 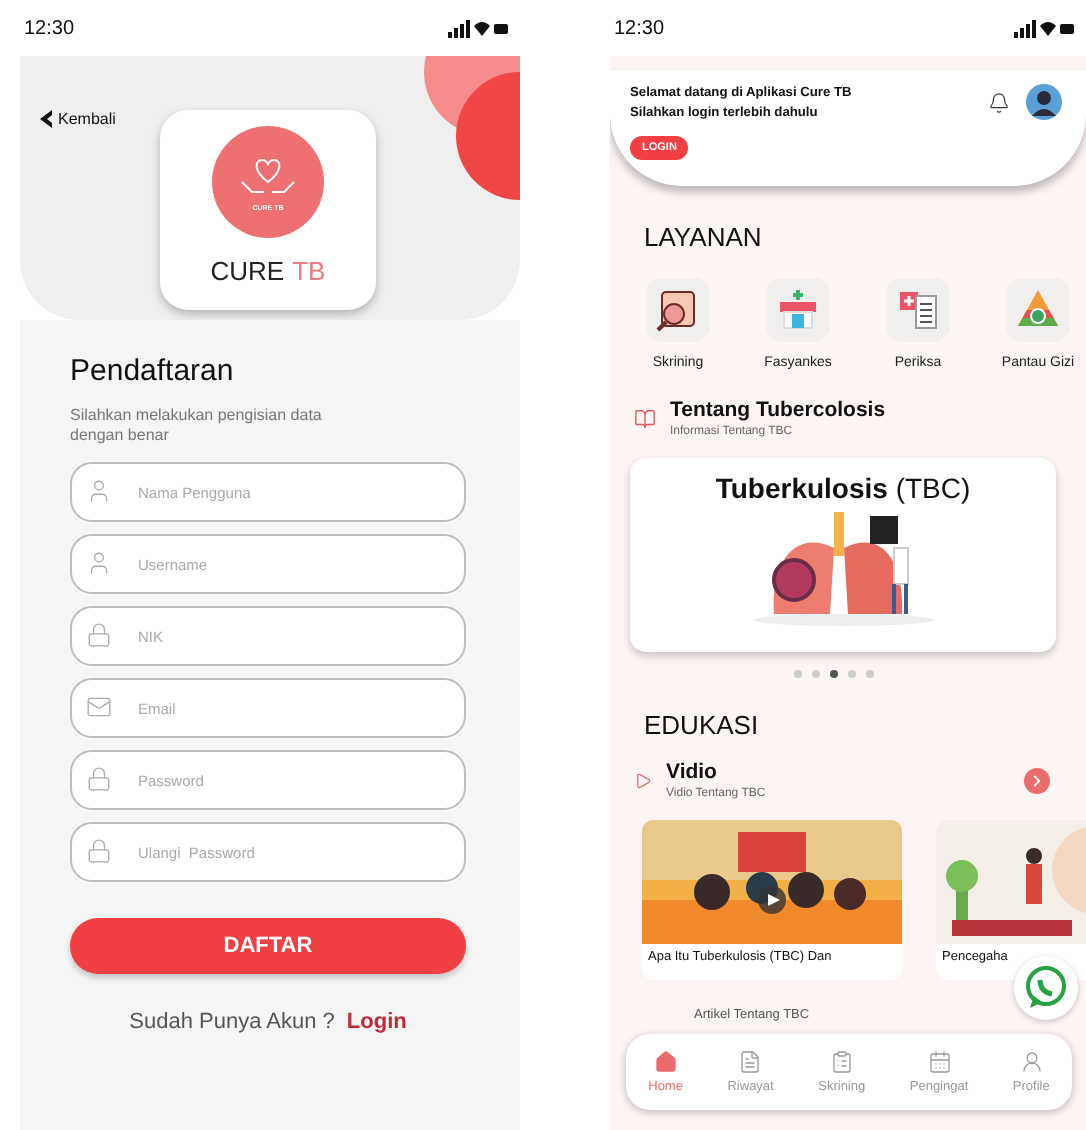 What do you see at coordinates (798, 310) in the screenshot?
I see `building-icon` at bounding box center [798, 310].